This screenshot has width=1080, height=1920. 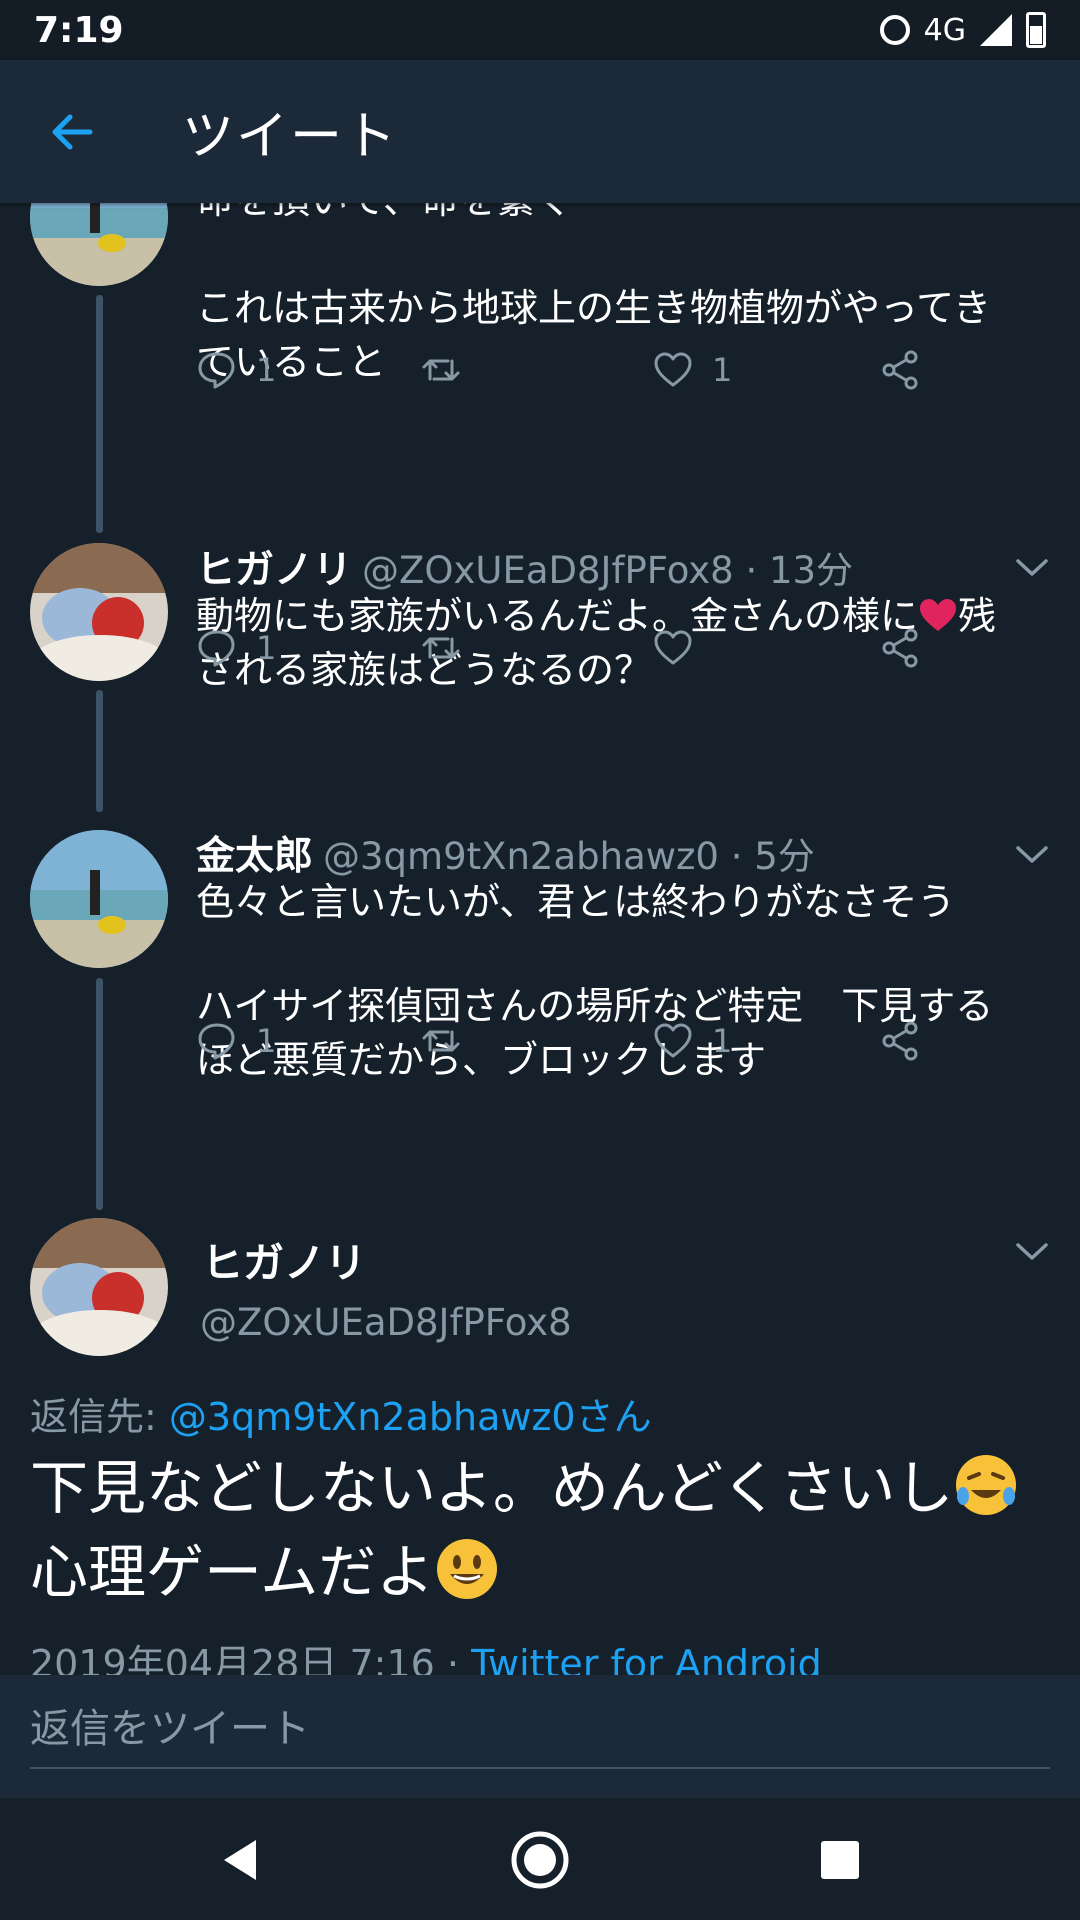 I want to click on status-time: 7:19, so click(x=79, y=30).